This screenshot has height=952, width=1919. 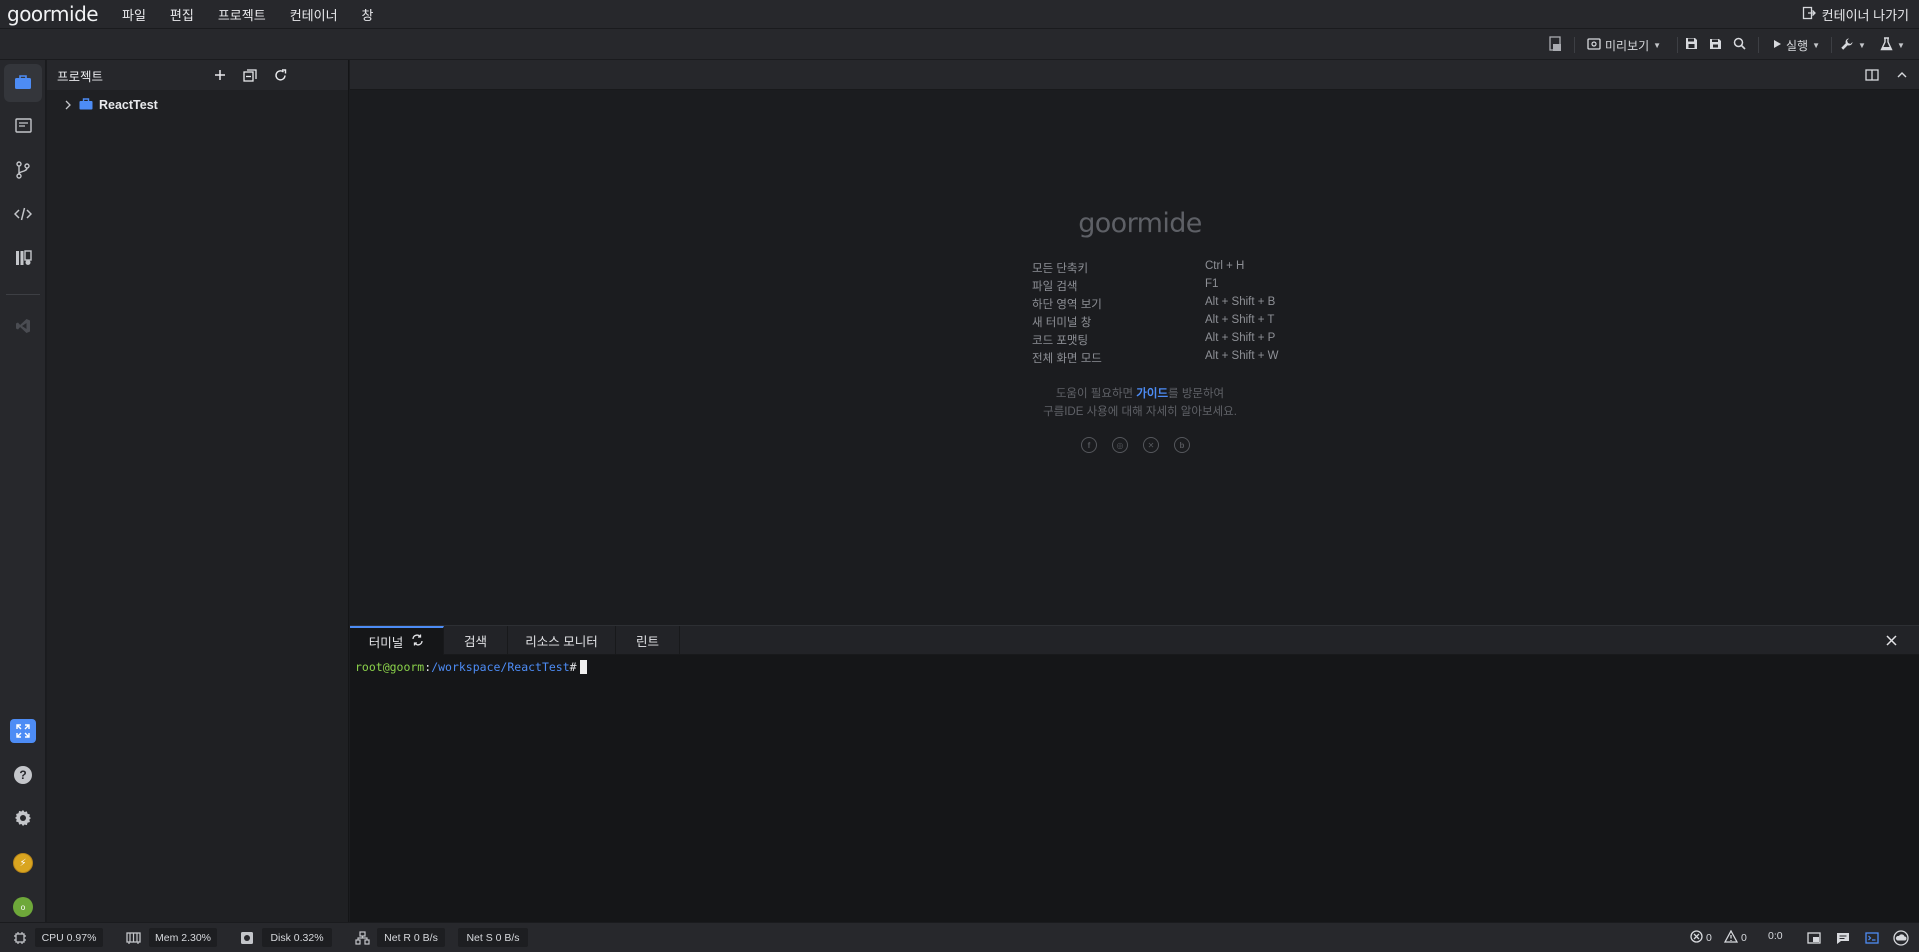 What do you see at coordinates (1242, 356) in the screenshot?
I see `shortcut-keys: Alt + Shift + W` at bounding box center [1242, 356].